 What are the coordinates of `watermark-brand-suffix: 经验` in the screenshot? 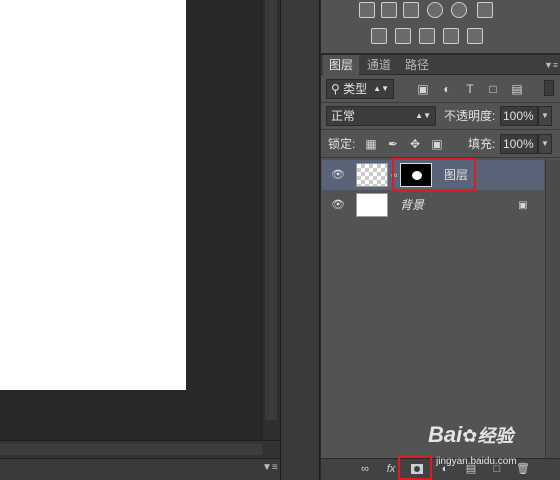 It's located at (495, 436).